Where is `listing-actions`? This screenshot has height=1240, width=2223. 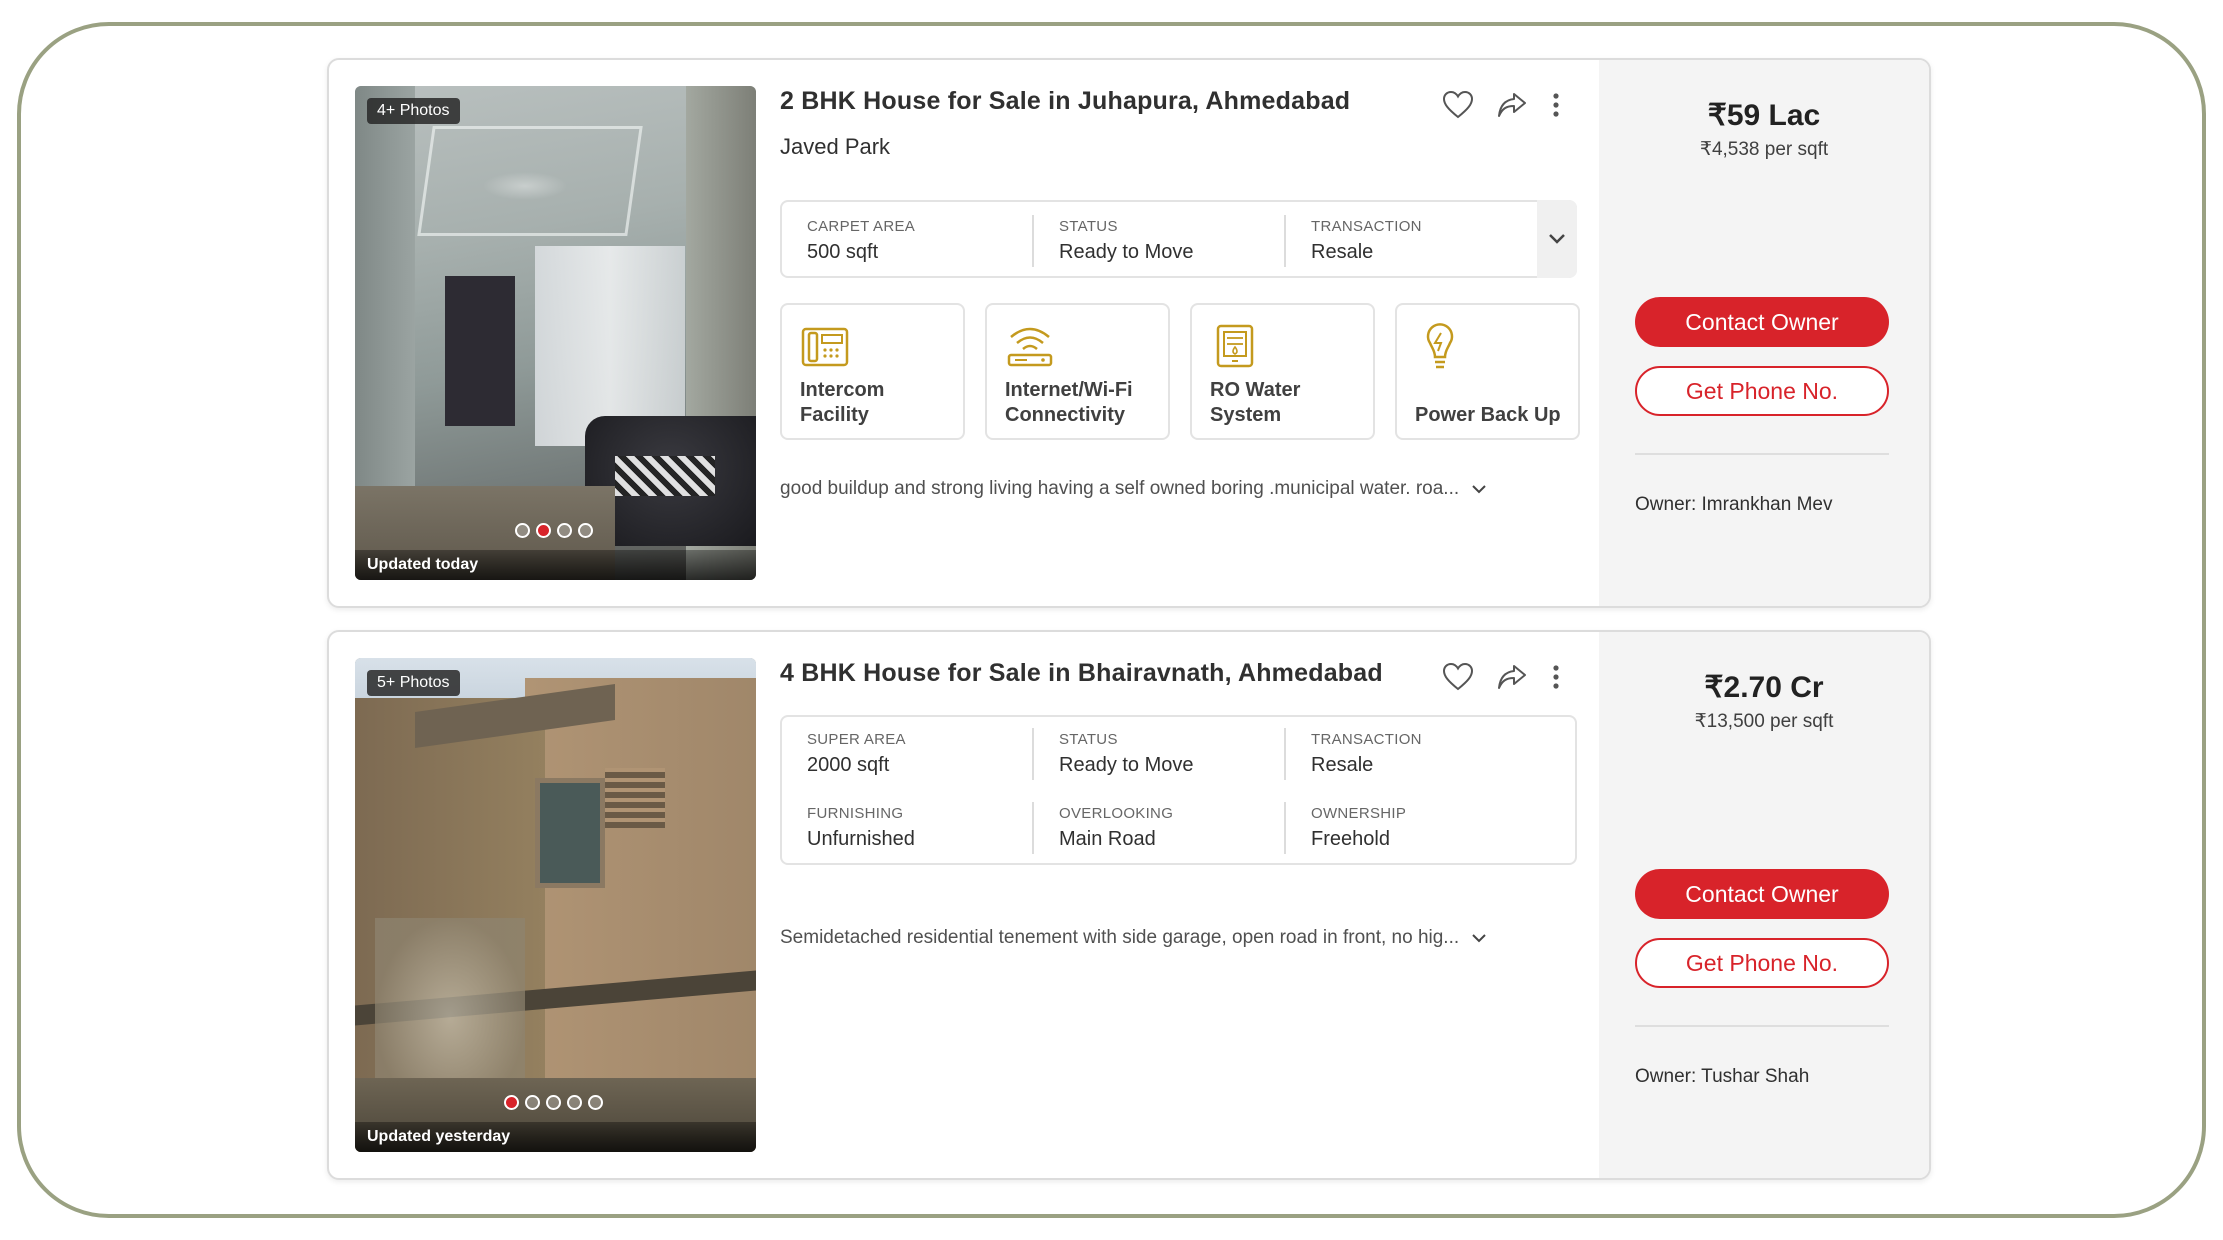
listing-actions is located at coordinates (1502, 105).